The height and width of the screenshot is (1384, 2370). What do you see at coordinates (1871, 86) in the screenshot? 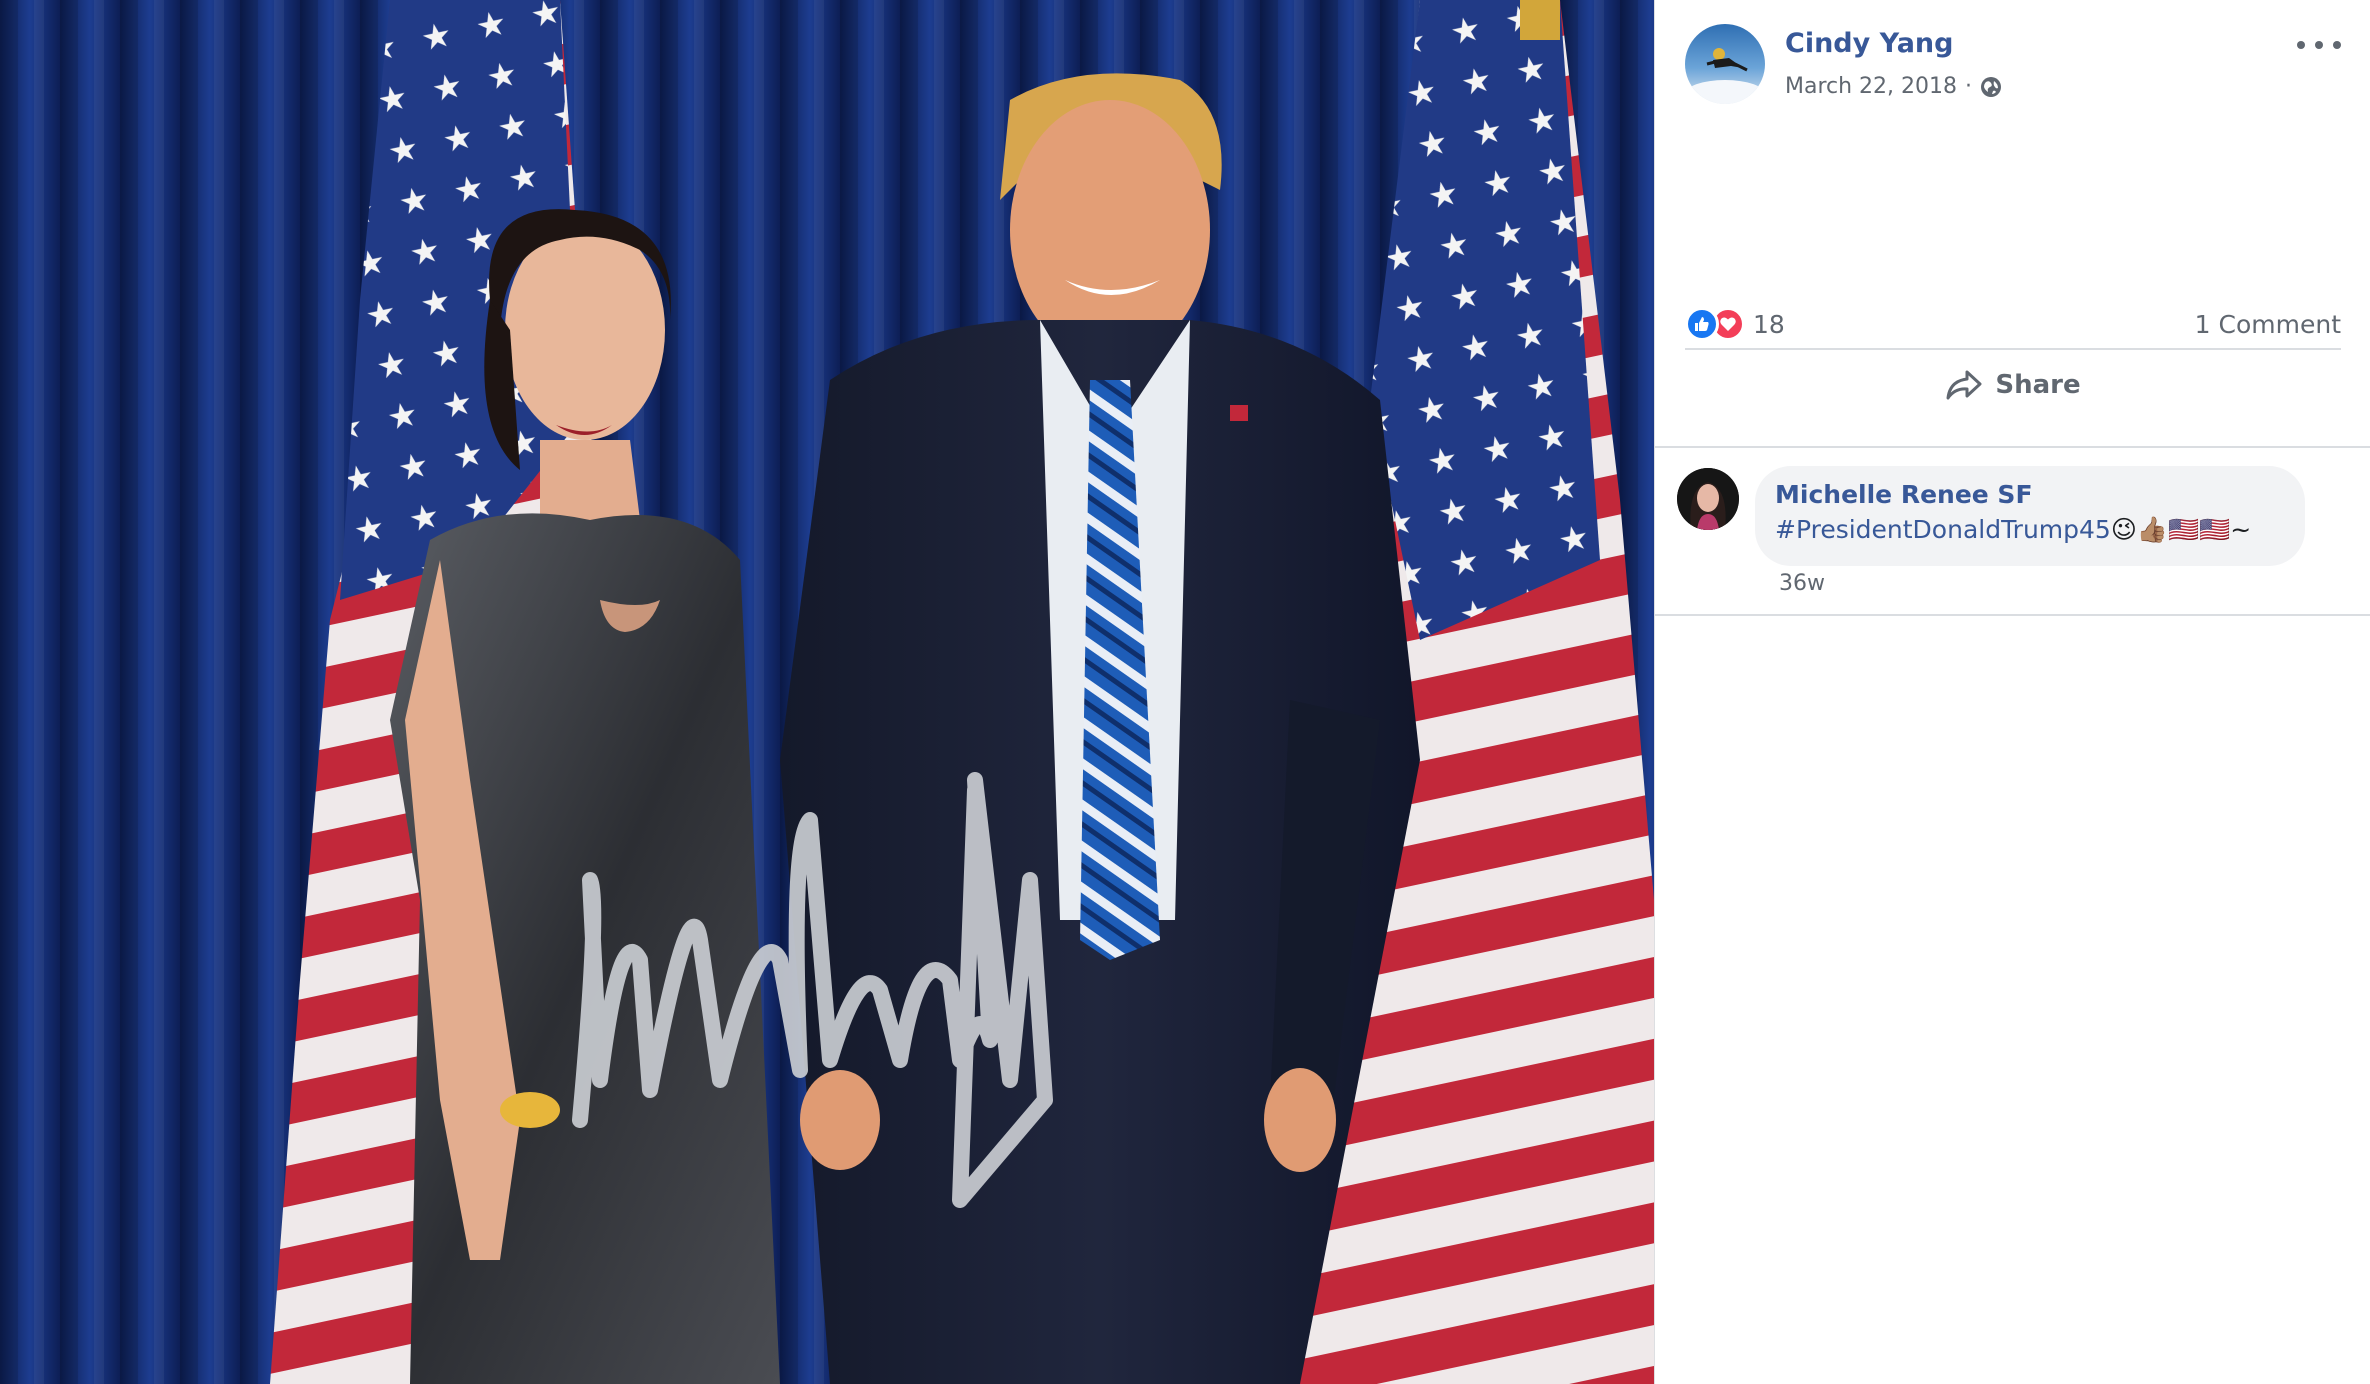
I see `post-date-link: March 22, 2018` at bounding box center [1871, 86].